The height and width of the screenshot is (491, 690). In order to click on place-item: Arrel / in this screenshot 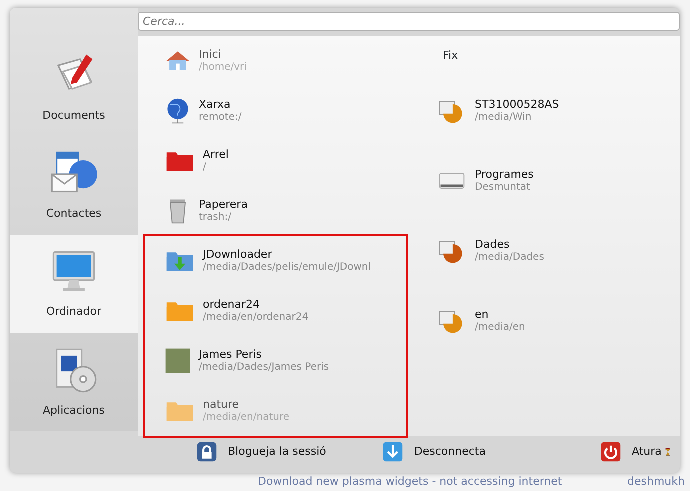, I will do `click(275, 161)`.